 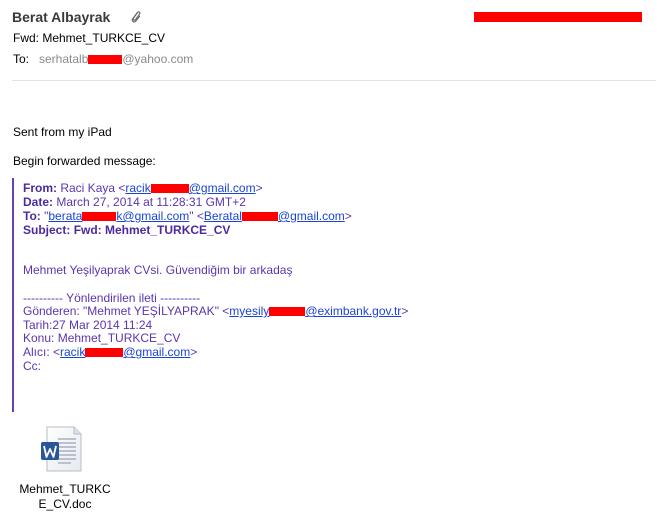 What do you see at coordinates (125, 352) in the screenshot?
I see `inner-recipient-email: racik @gmail.com` at bounding box center [125, 352].